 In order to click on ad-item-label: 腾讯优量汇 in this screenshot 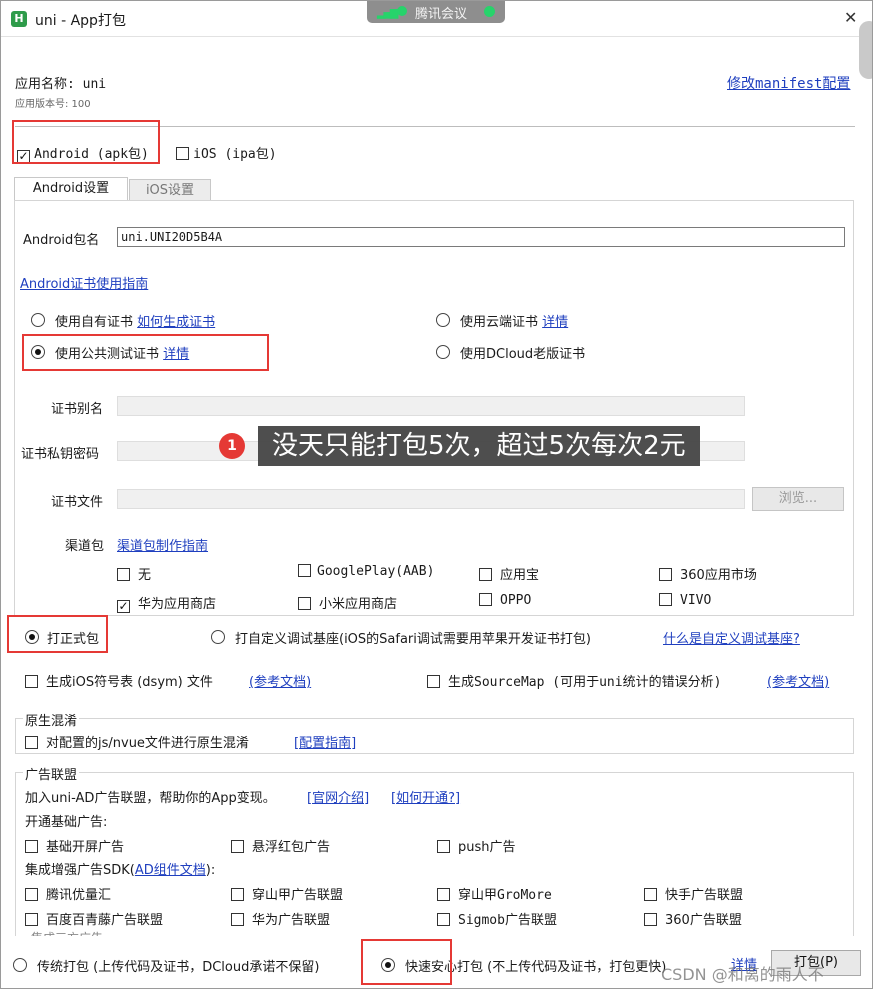, I will do `click(79, 895)`.